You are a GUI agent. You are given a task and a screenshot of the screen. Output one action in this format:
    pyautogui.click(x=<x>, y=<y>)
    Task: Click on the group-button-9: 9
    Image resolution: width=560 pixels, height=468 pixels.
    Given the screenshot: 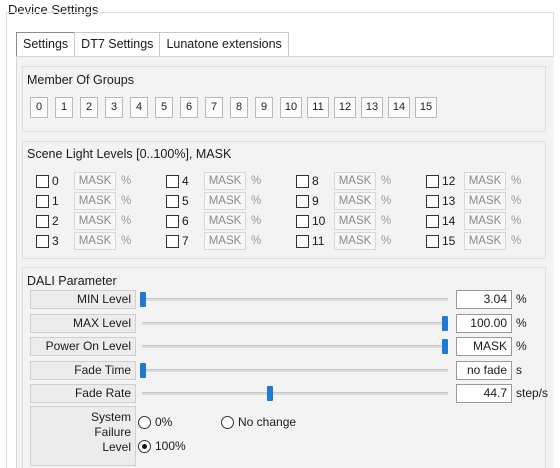 What is the action you would take?
    pyautogui.click(x=264, y=107)
    